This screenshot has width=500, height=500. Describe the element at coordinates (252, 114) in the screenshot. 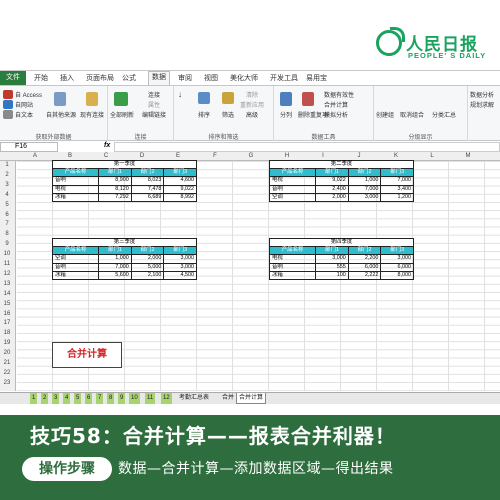

I see `advanced-button: 高级` at that location.